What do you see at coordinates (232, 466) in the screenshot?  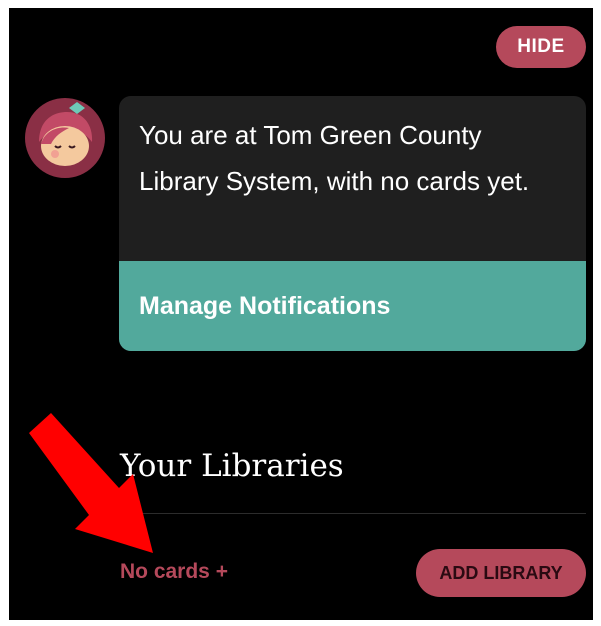 I see `your-libraries-heading: Your Libraries` at bounding box center [232, 466].